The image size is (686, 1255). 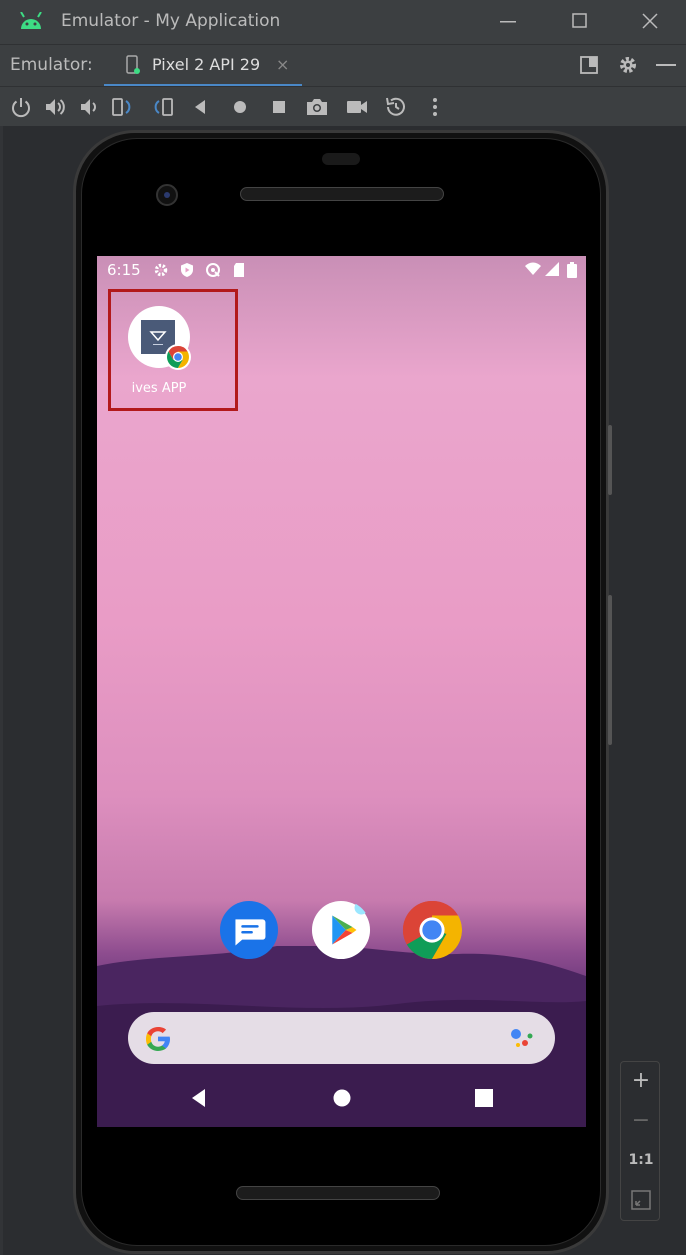 I want to click on status-vpn-icon, so click(x=213, y=270).